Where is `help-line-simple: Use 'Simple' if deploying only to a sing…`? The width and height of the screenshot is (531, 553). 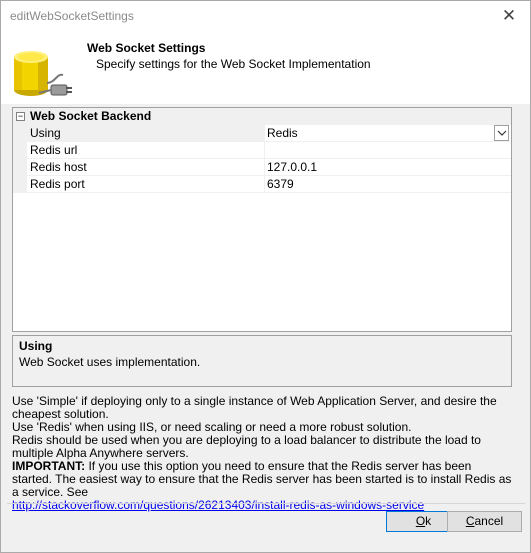 help-line-simple: Use 'Simple' if deploying only to a sing… is located at coordinates (254, 407).